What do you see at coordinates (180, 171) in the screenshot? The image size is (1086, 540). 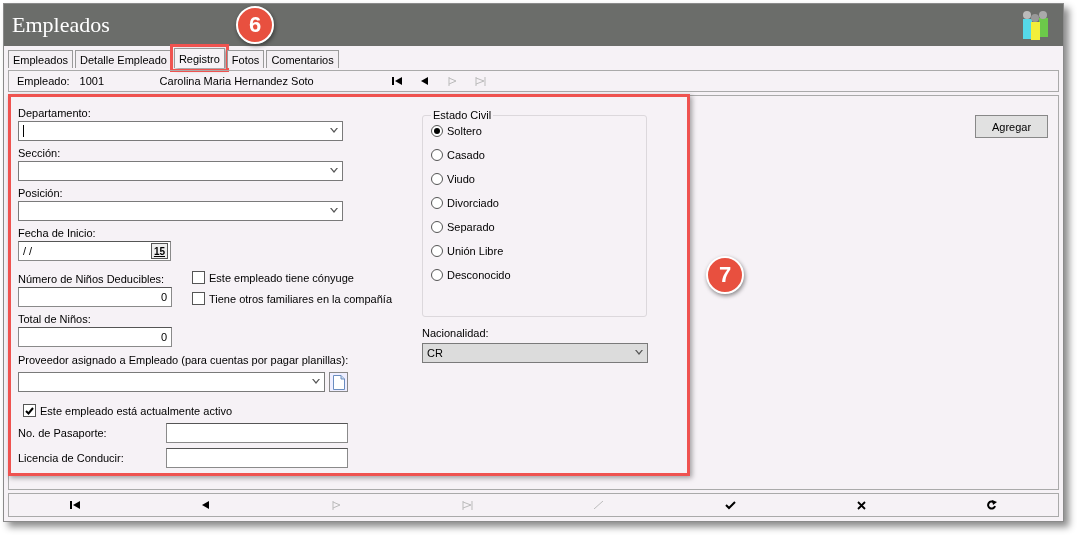 I see `section-dropdown` at bounding box center [180, 171].